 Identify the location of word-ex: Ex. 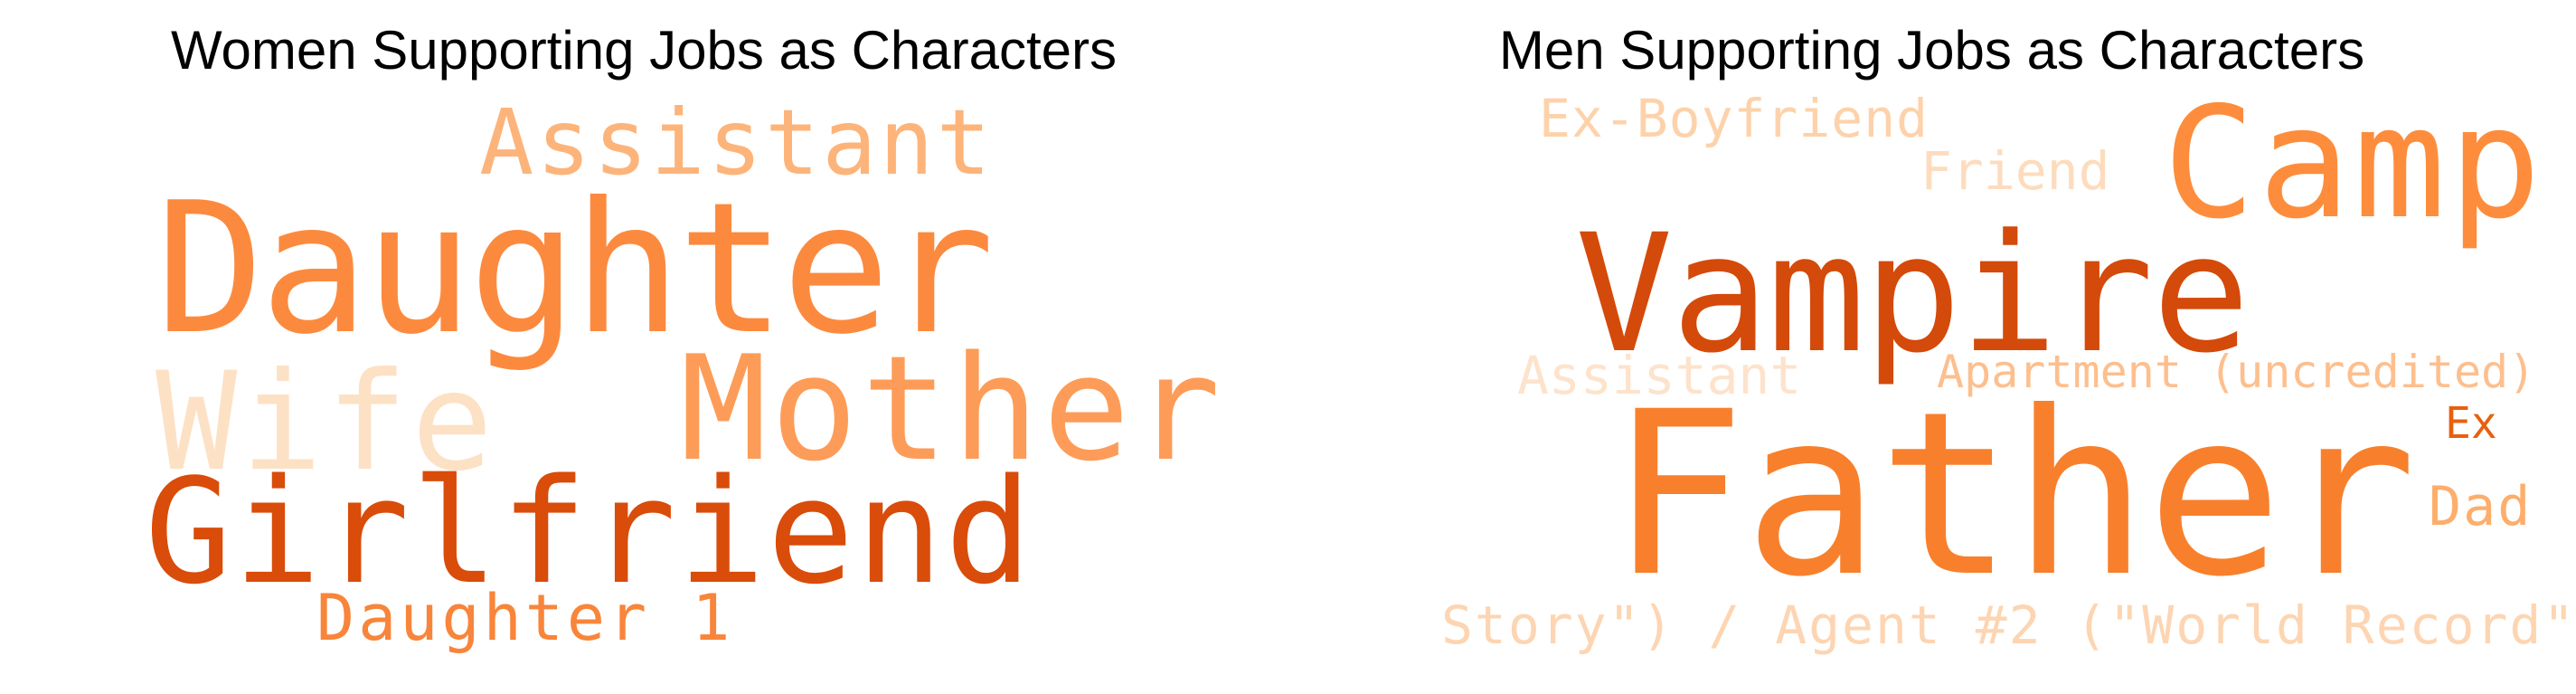
(2471, 423).